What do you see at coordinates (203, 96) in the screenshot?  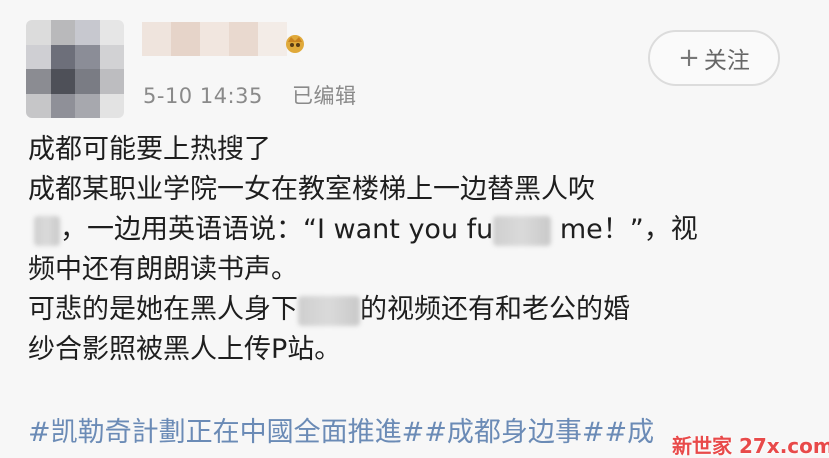 I see `post-timestamp: 5-10 14:35` at bounding box center [203, 96].